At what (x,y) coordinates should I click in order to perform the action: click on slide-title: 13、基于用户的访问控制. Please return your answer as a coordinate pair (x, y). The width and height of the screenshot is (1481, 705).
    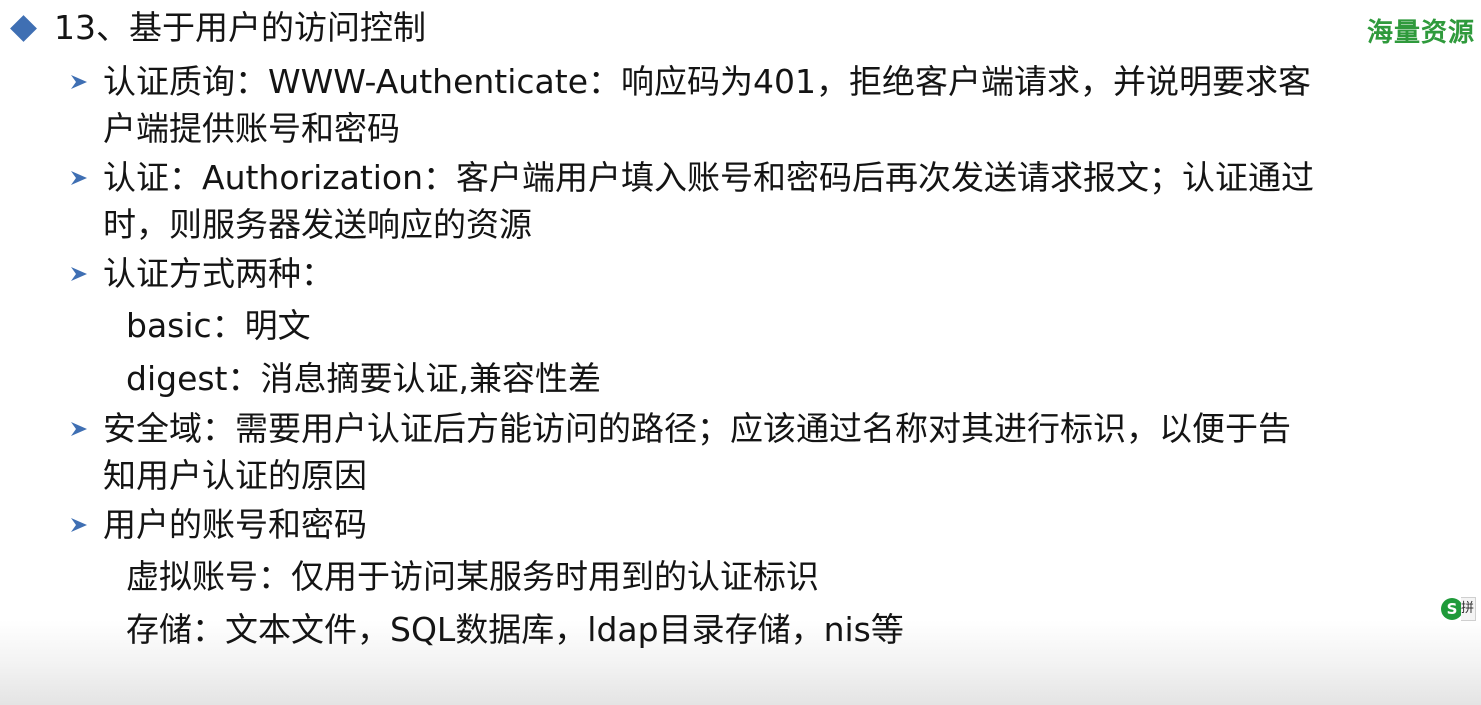
    Looking at the image, I should click on (240, 27).